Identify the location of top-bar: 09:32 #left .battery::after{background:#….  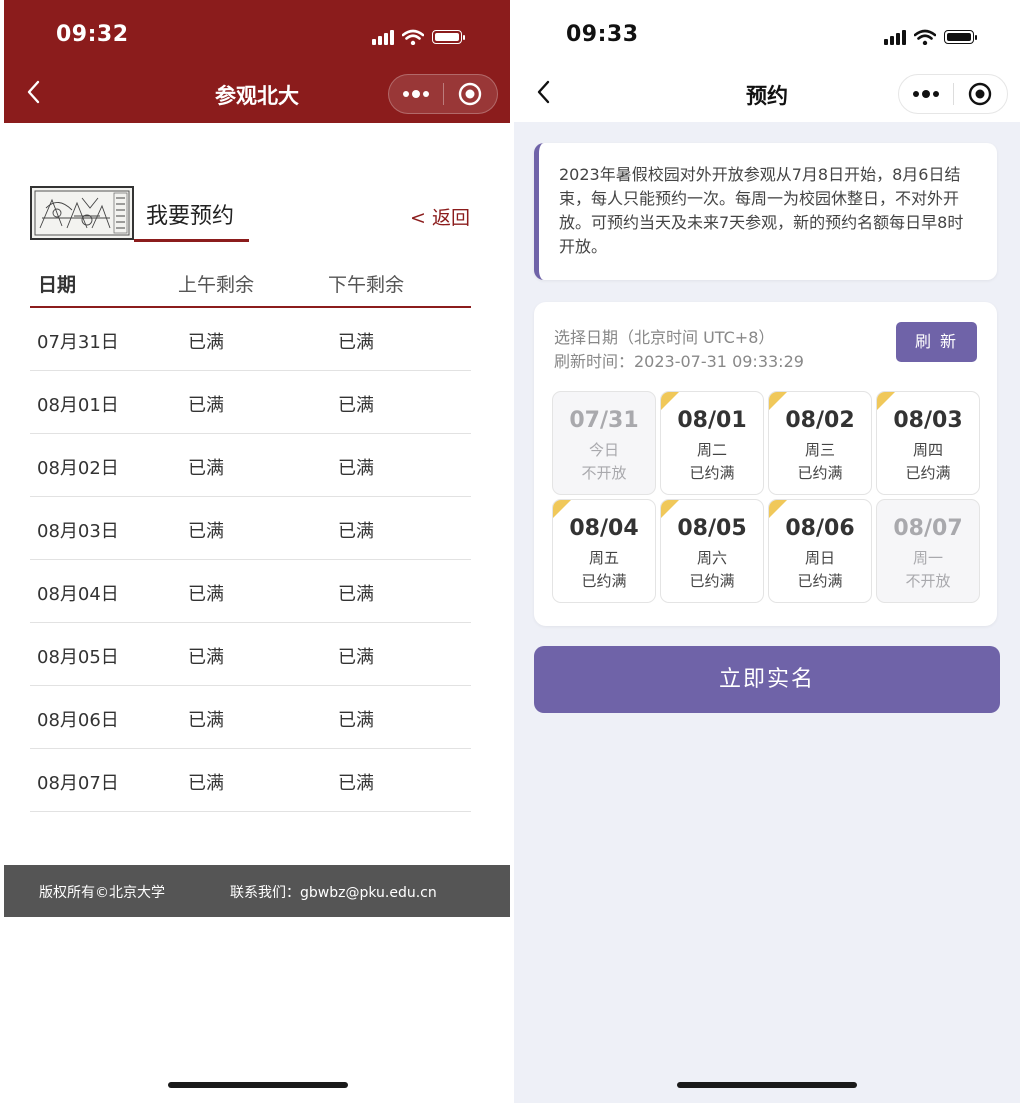
(257, 61).